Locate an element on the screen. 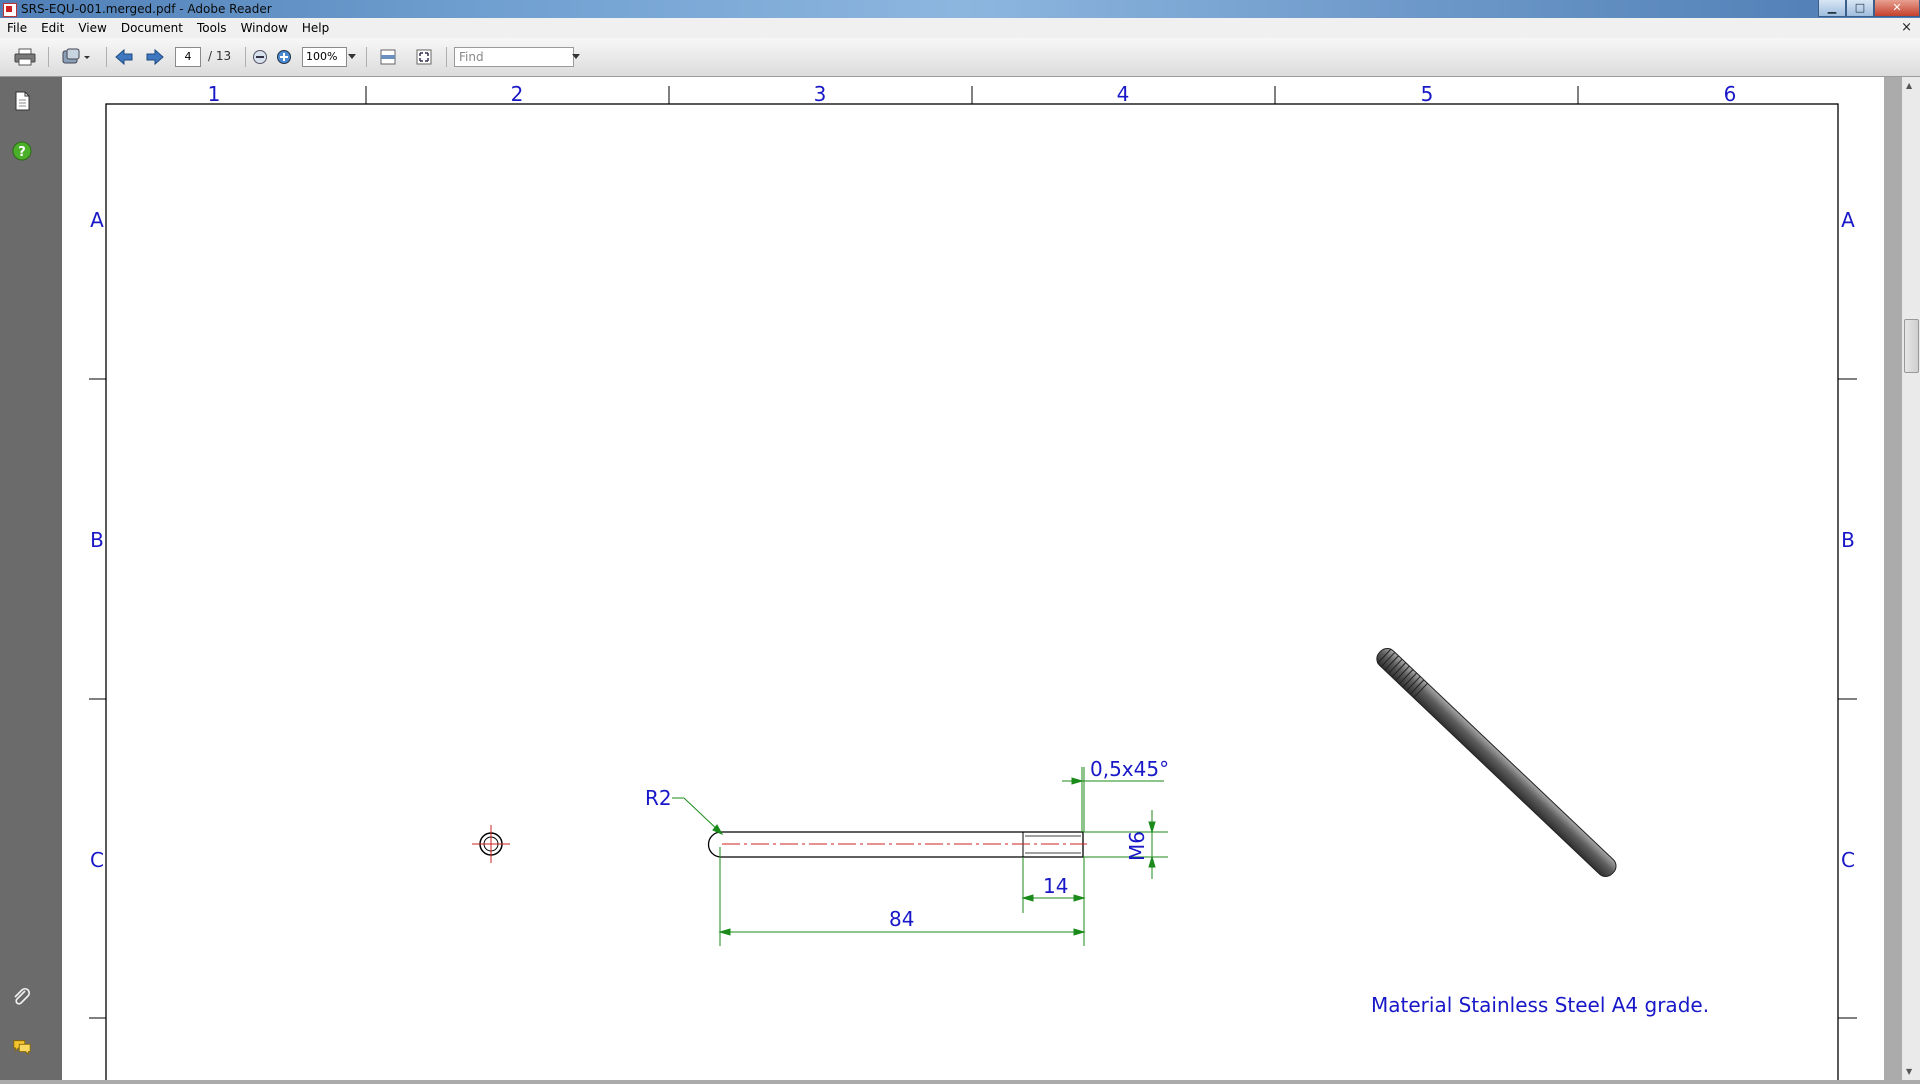 The height and width of the screenshot is (1084, 1920). comments-icon is located at coordinates (22, 1048).